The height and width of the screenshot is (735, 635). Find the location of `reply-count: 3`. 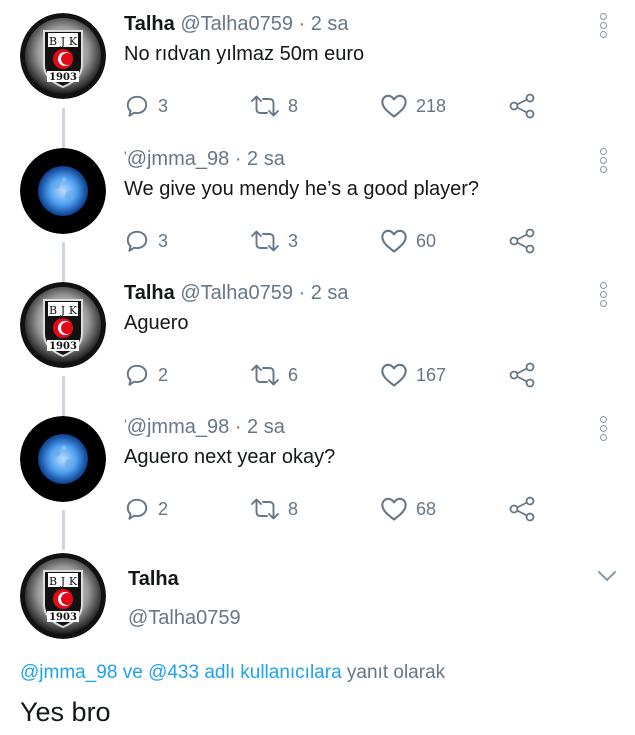

reply-count: 3 is located at coordinates (163, 240).